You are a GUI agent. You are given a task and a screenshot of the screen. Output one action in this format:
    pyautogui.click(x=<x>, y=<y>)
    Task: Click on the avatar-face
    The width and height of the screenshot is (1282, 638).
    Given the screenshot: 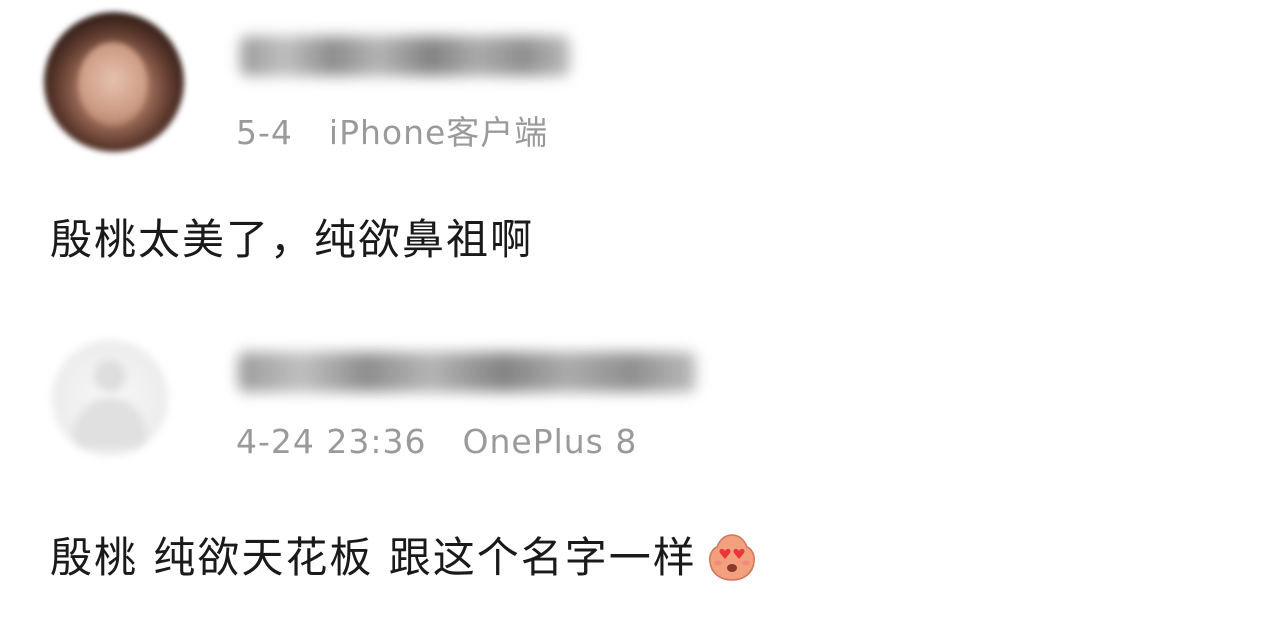 What is the action you would take?
    pyautogui.click(x=113, y=84)
    